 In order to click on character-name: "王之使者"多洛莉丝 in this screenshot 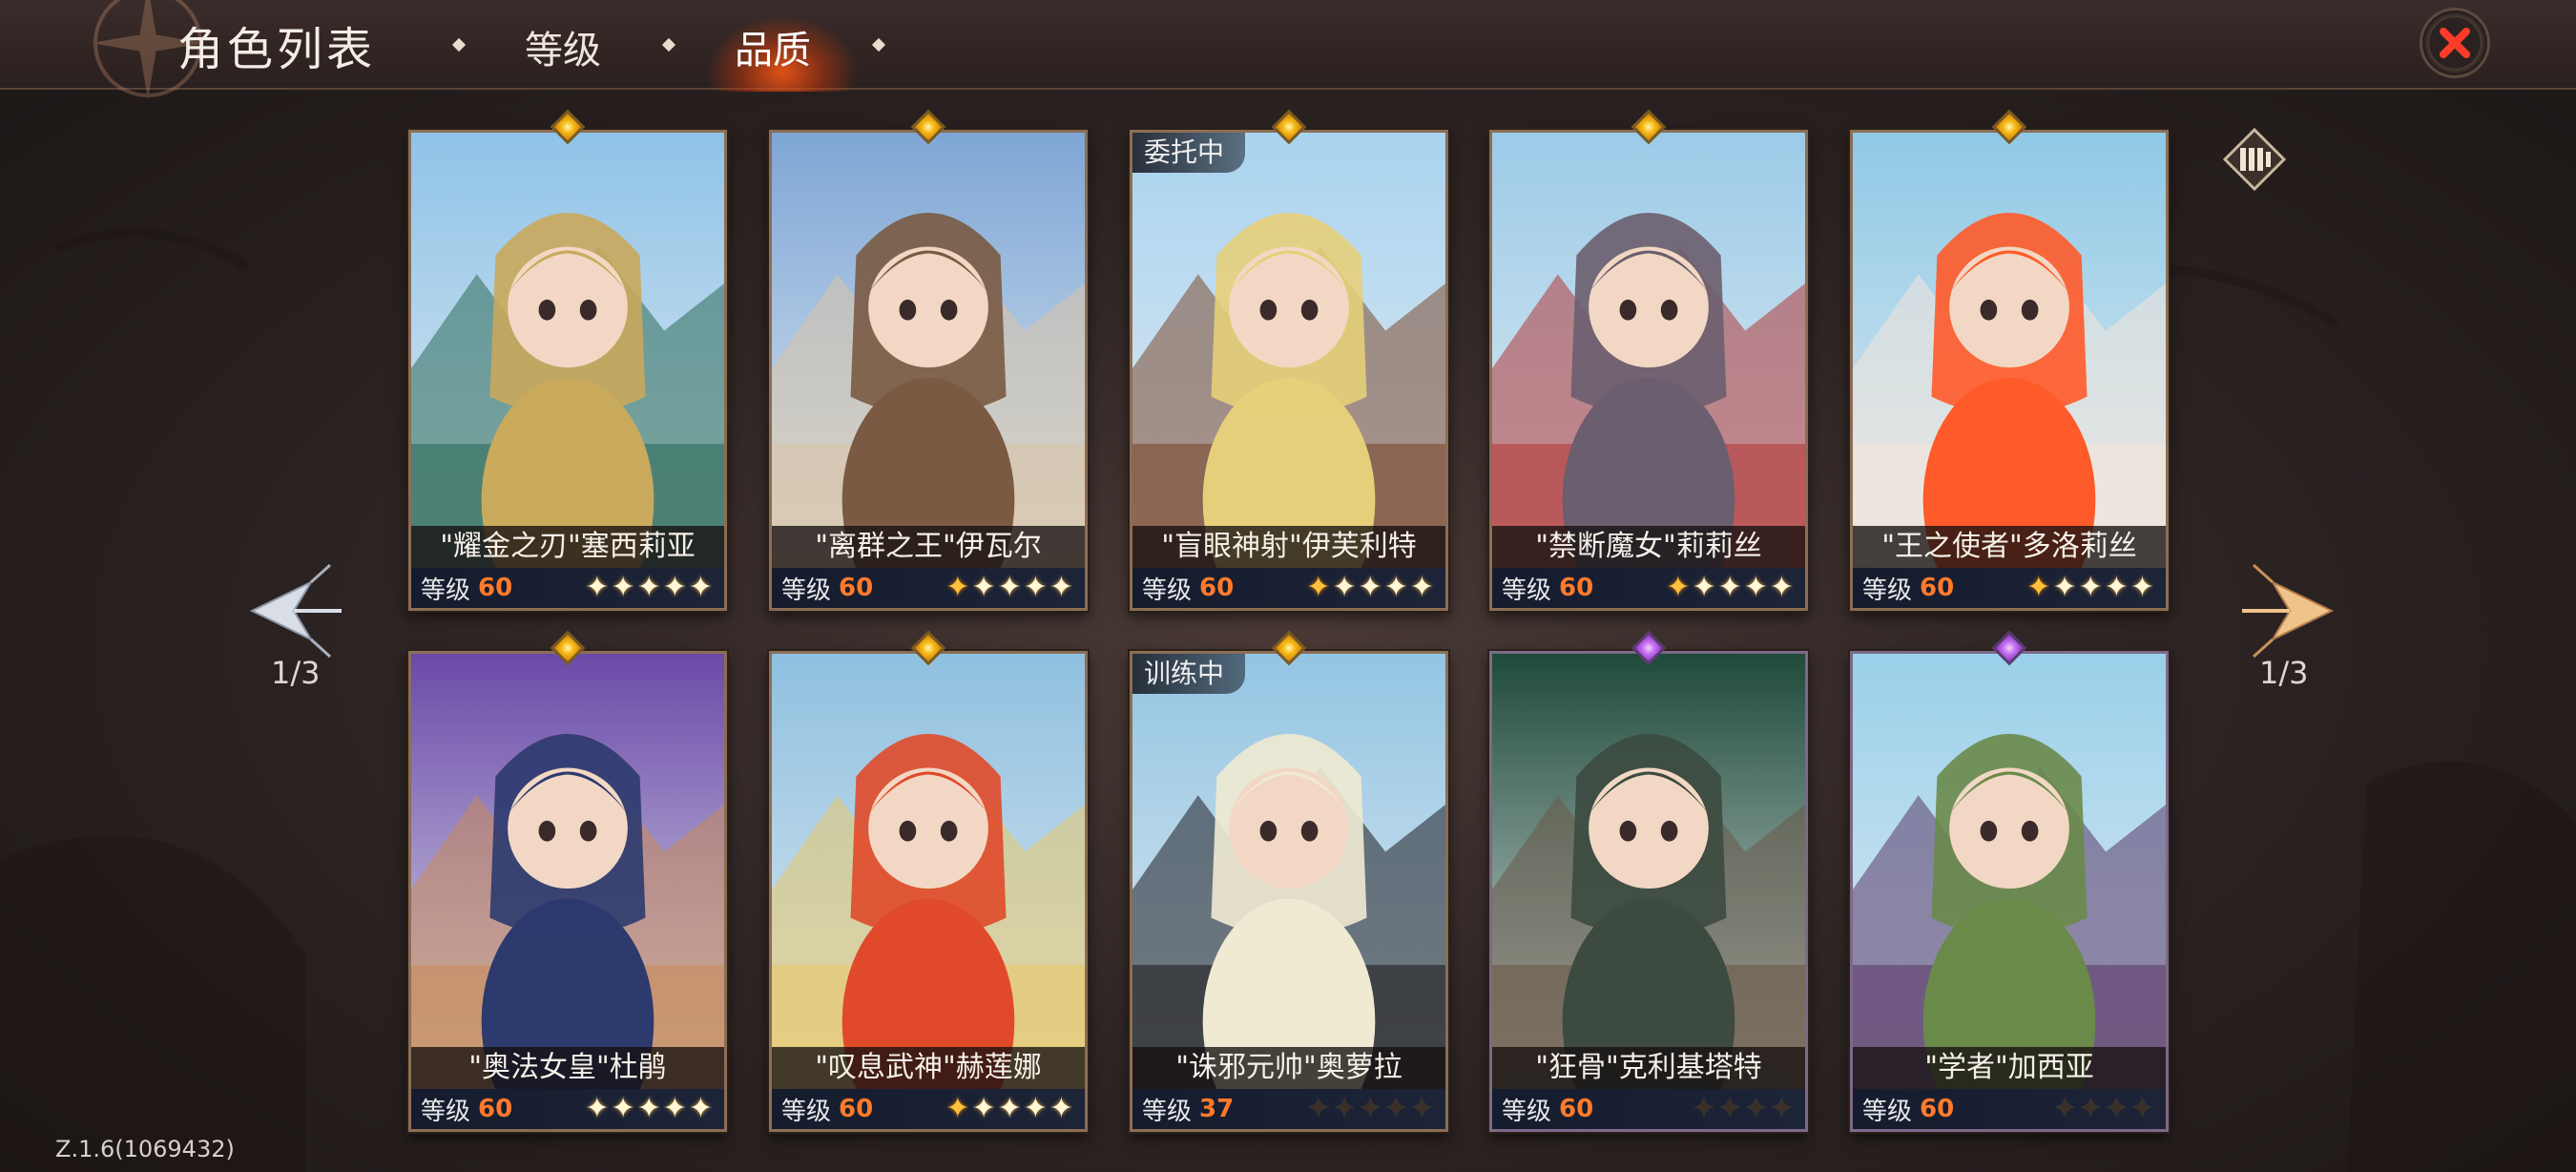, I will do `click(2009, 547)`.